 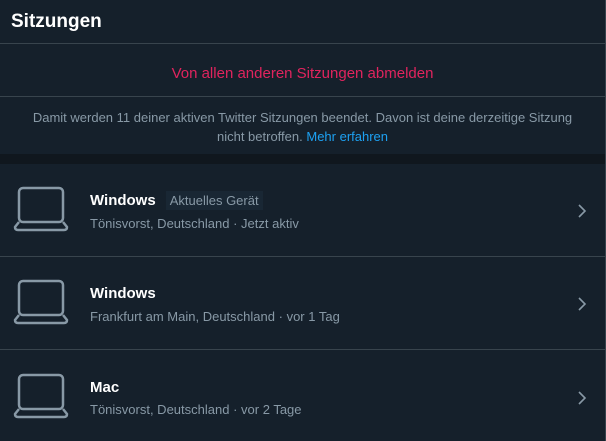 I want to click on session-details: Mac Tönisvorst, Deutschland · vor 2 Tage, so click(x=347, y=397).